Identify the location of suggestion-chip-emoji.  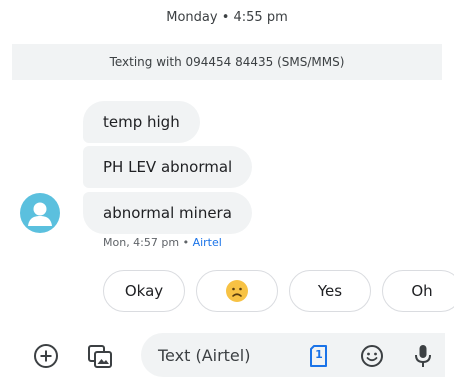
(237, 291).